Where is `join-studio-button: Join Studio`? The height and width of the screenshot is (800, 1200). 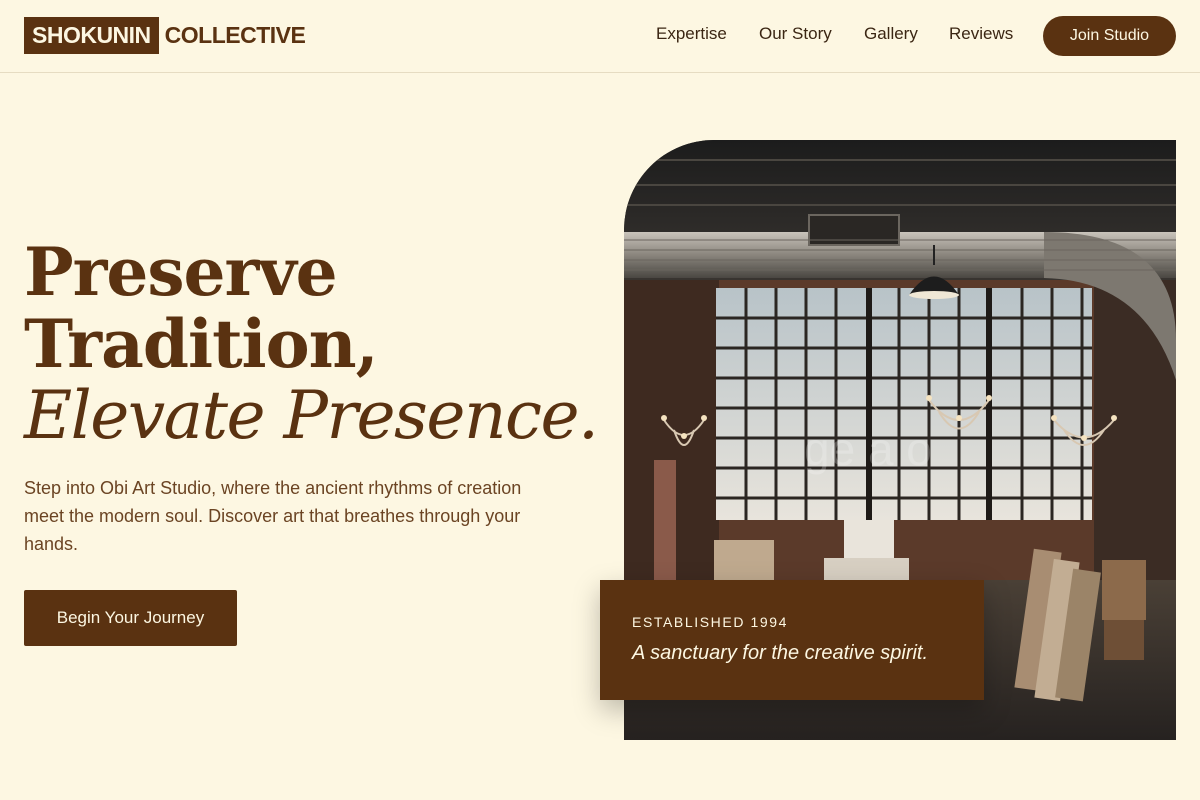
join-studio-button: Join Studio is located at coordinates (1109, 36).